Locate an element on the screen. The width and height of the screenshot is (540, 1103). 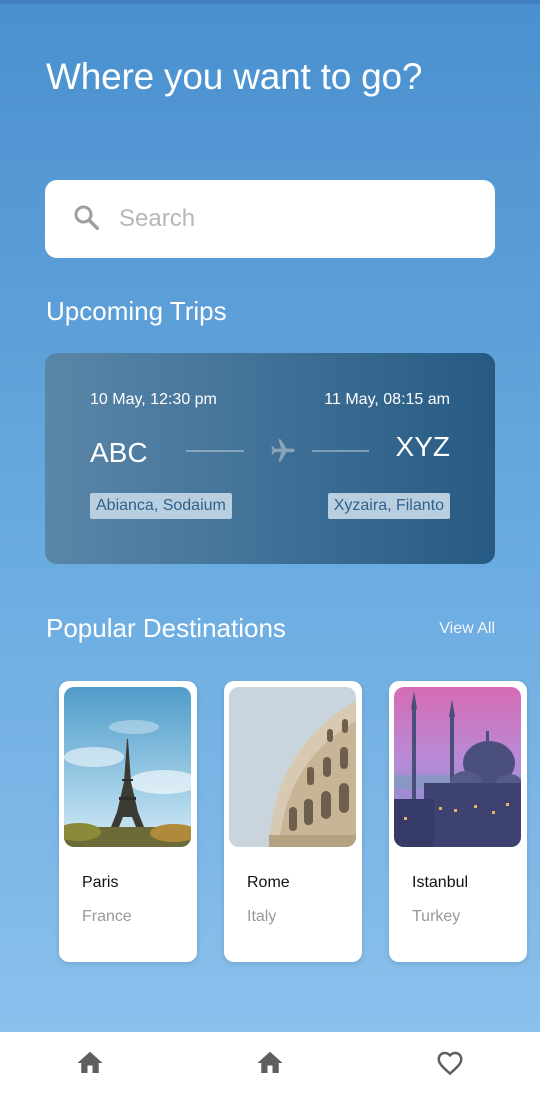
destination-city: Istanbul is located at coordinates (440, 882).